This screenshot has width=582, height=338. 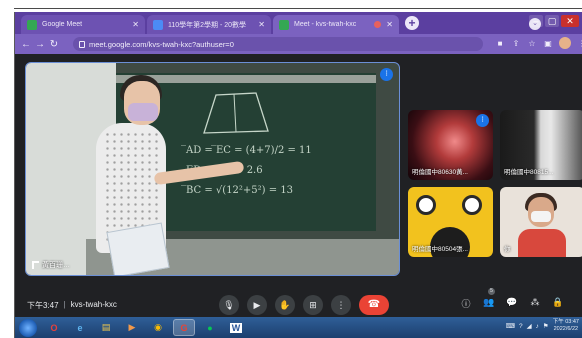 I want to click on teacher-mask, so click(x=143, y=112).